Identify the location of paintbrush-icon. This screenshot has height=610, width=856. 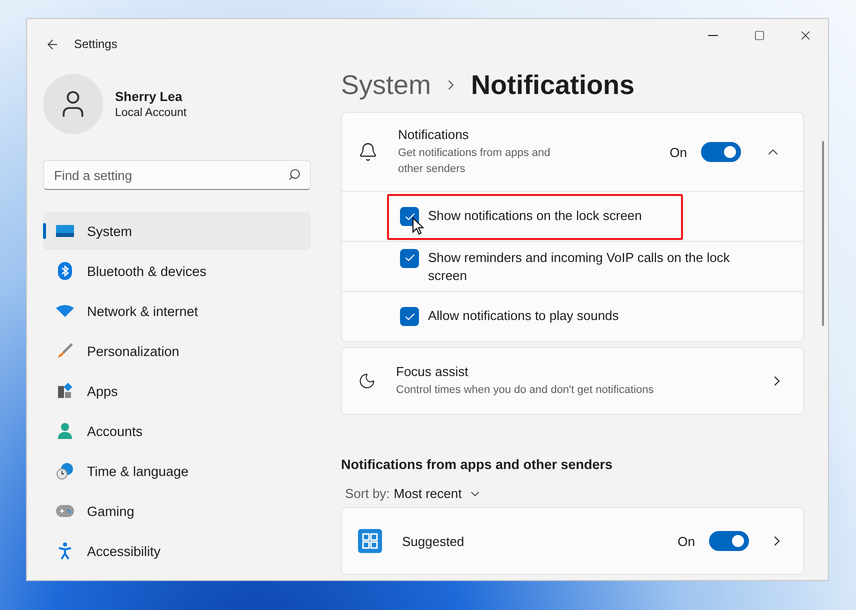
(65, 351).